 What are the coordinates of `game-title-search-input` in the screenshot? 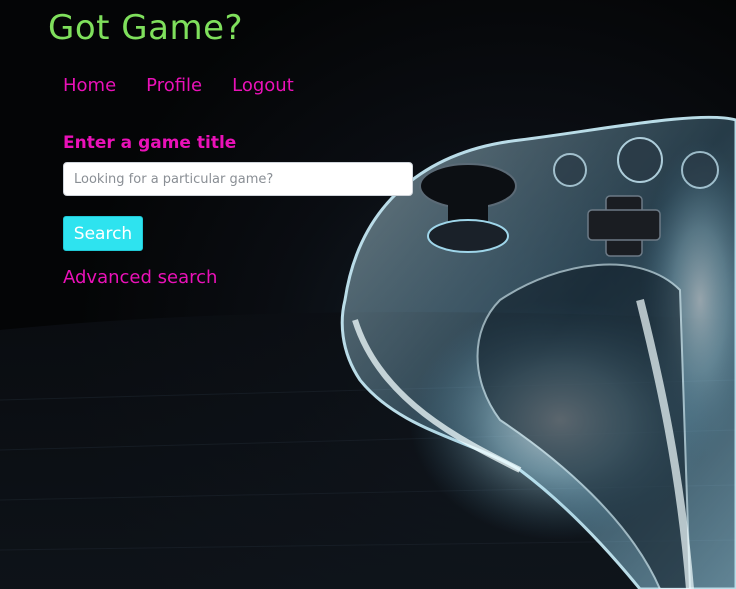 It's located at (238, 179).